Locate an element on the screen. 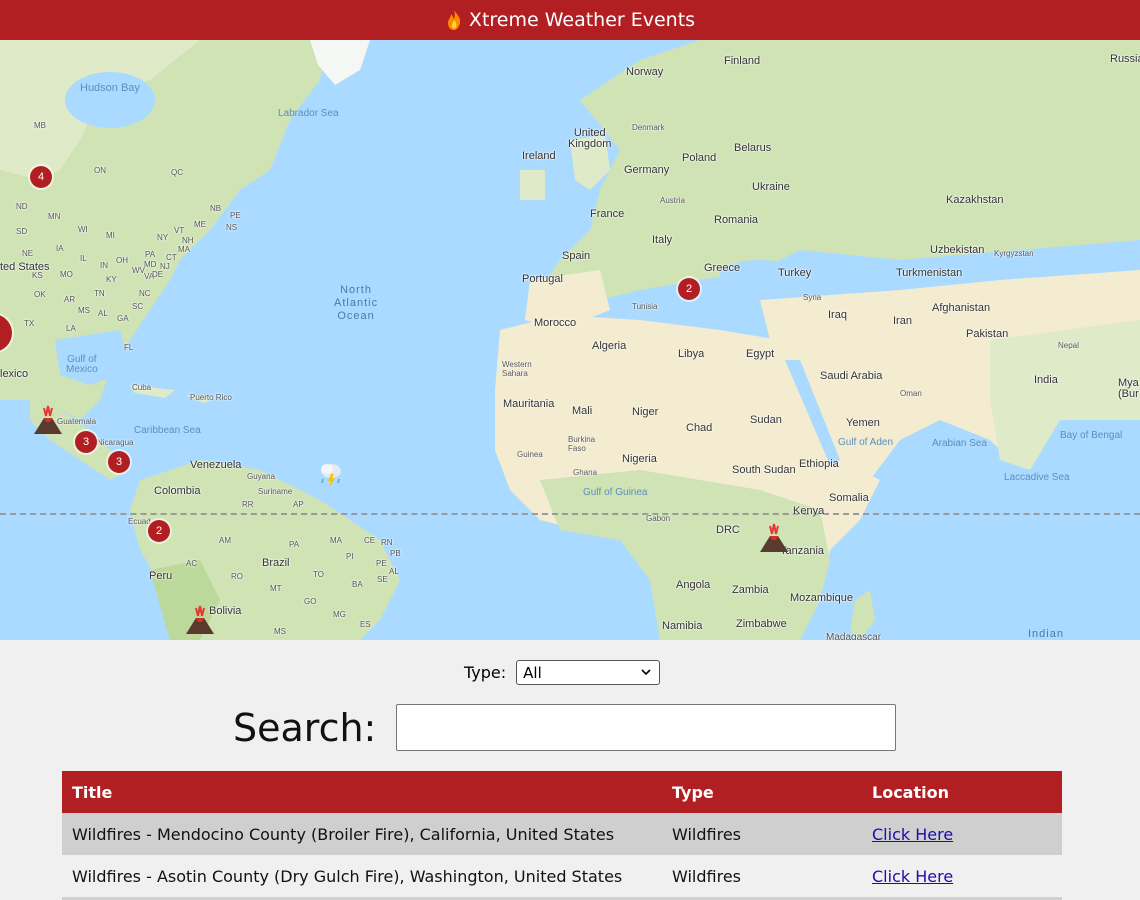 The width and height of the screenshot is (1140, 900). map-label-state: PI is located at coordinates (350, 556).